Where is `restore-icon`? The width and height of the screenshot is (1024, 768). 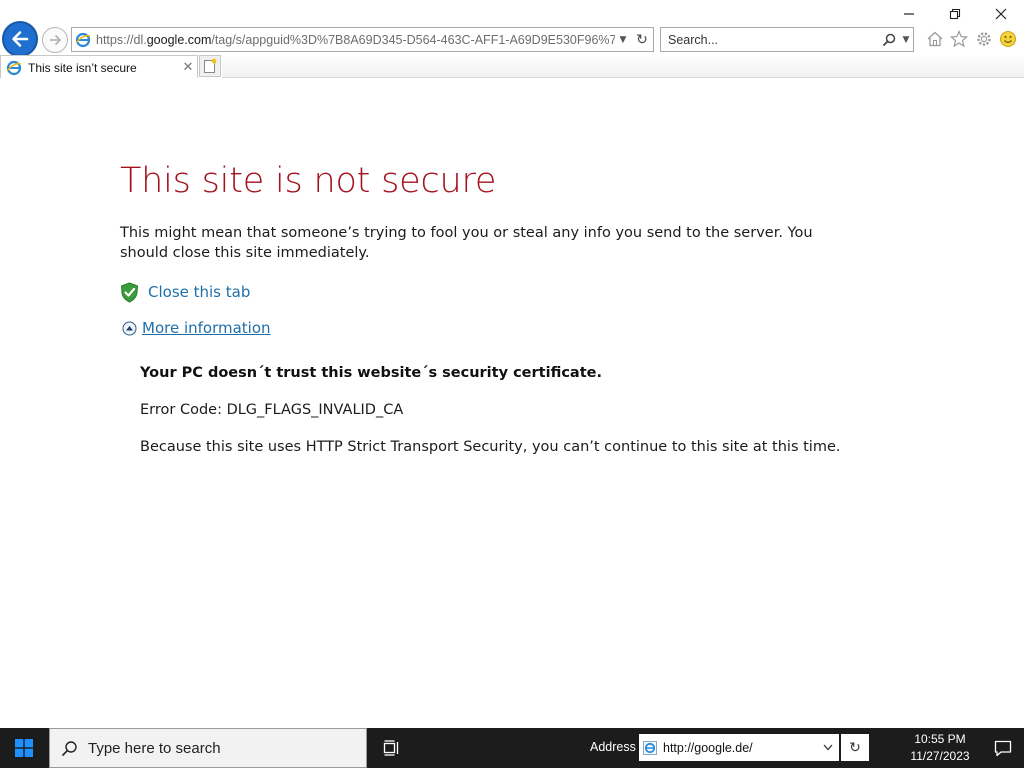 restore-icon is located at coordinates (955, 14).